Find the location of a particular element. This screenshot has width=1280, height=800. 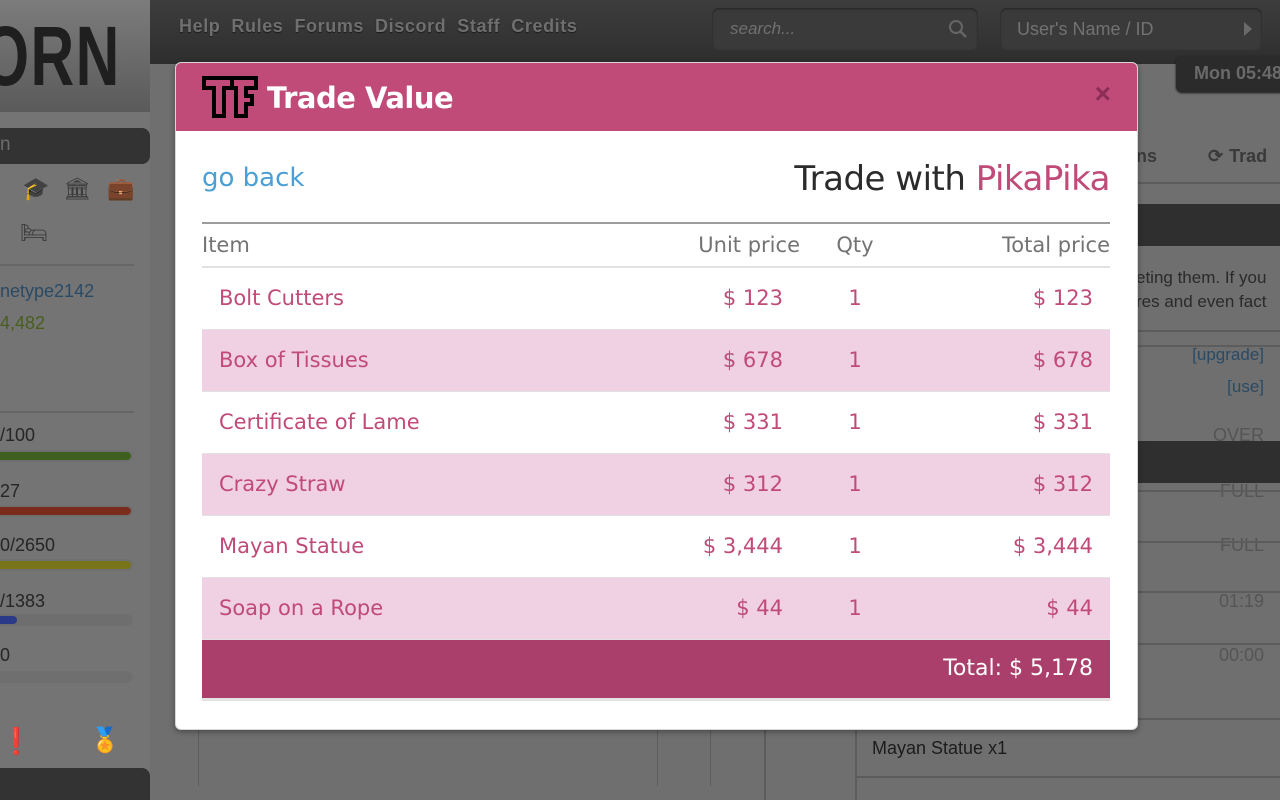

life-value: /1383 is located at coordinates (23, 601).